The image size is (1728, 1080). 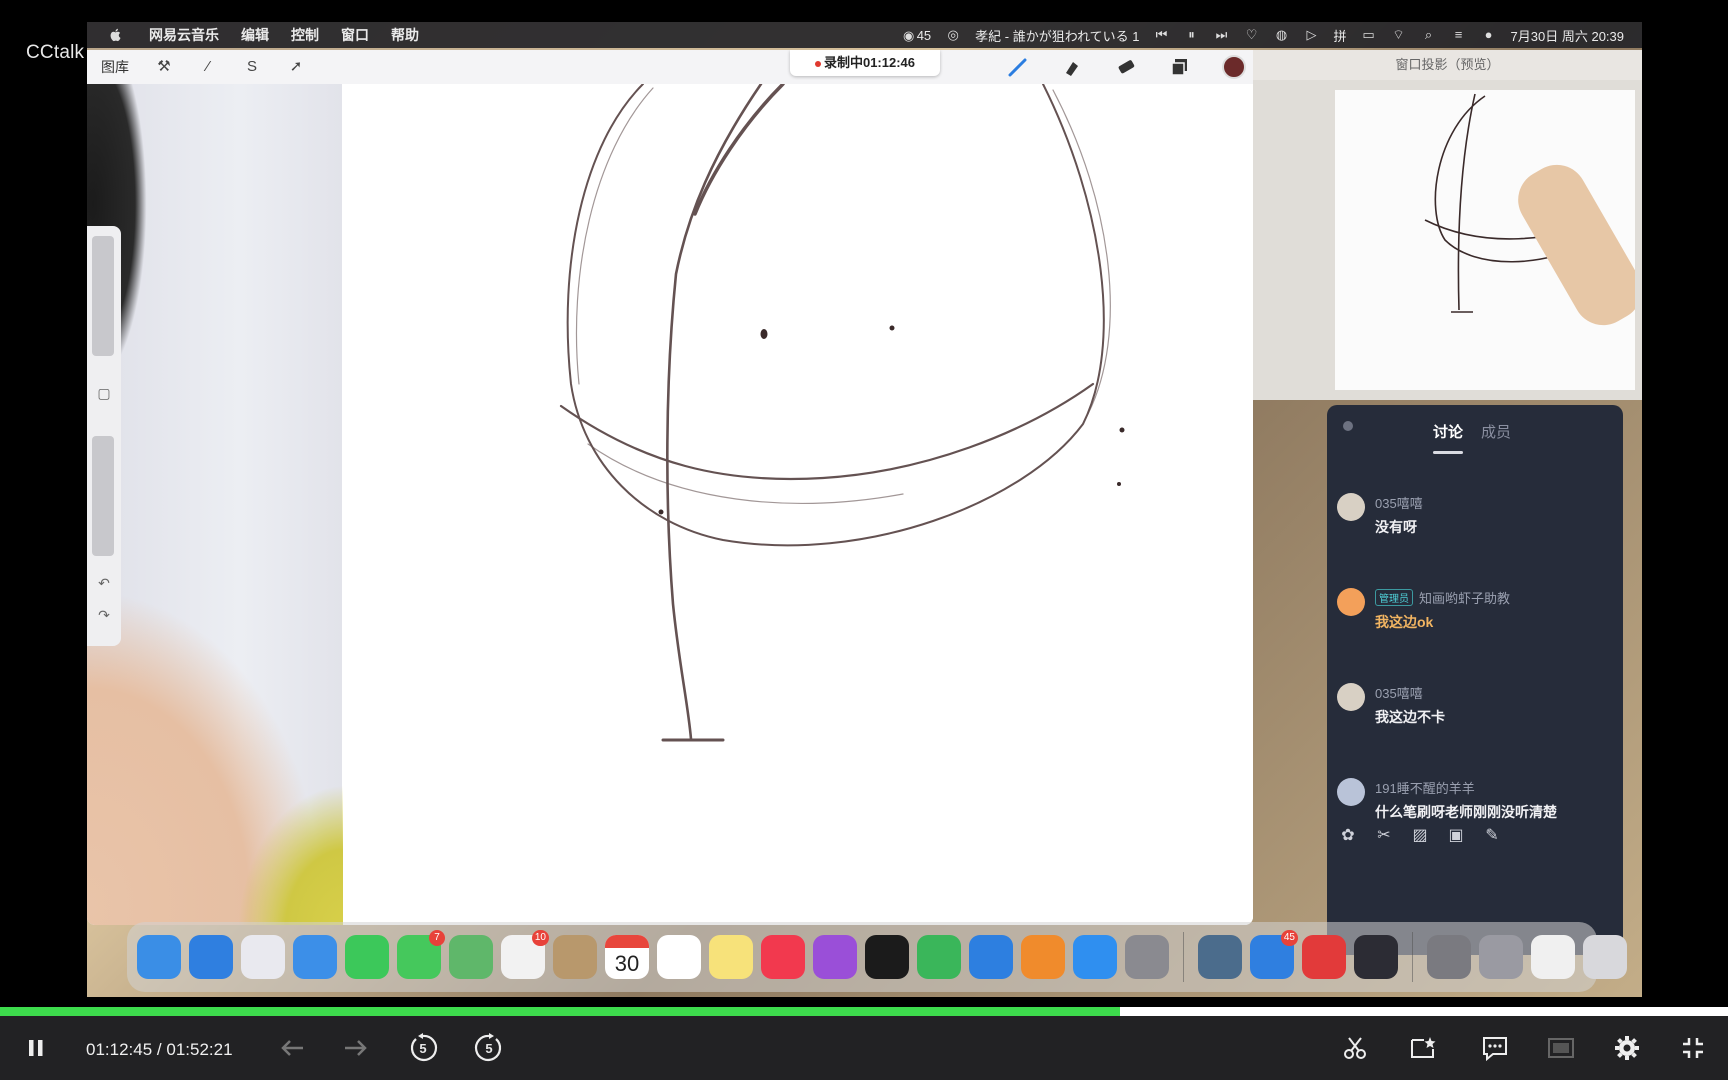 What do you see at coordinates (1192, 35) in the screenshot?
I see `pause-track-icon: ⏸` at bounding box center [1192, 35].